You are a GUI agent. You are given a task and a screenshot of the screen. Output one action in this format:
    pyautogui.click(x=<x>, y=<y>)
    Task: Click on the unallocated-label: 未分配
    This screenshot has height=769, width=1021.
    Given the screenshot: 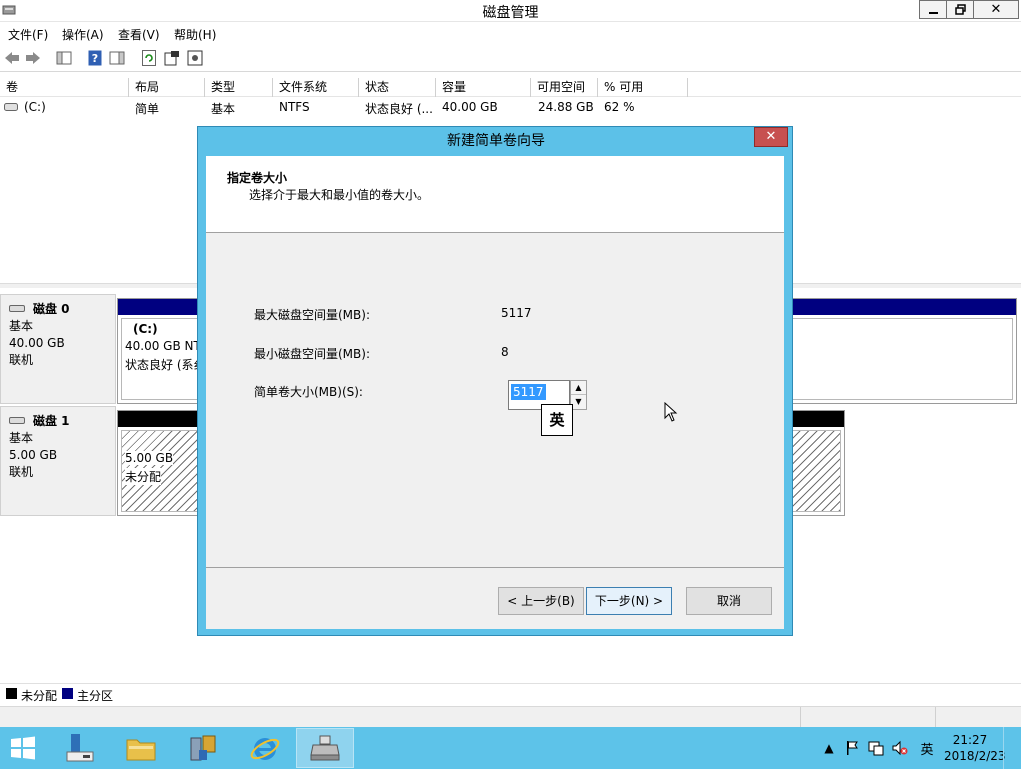 What is the action you would take?
    pyautogui.click(x=143, y=476)
    